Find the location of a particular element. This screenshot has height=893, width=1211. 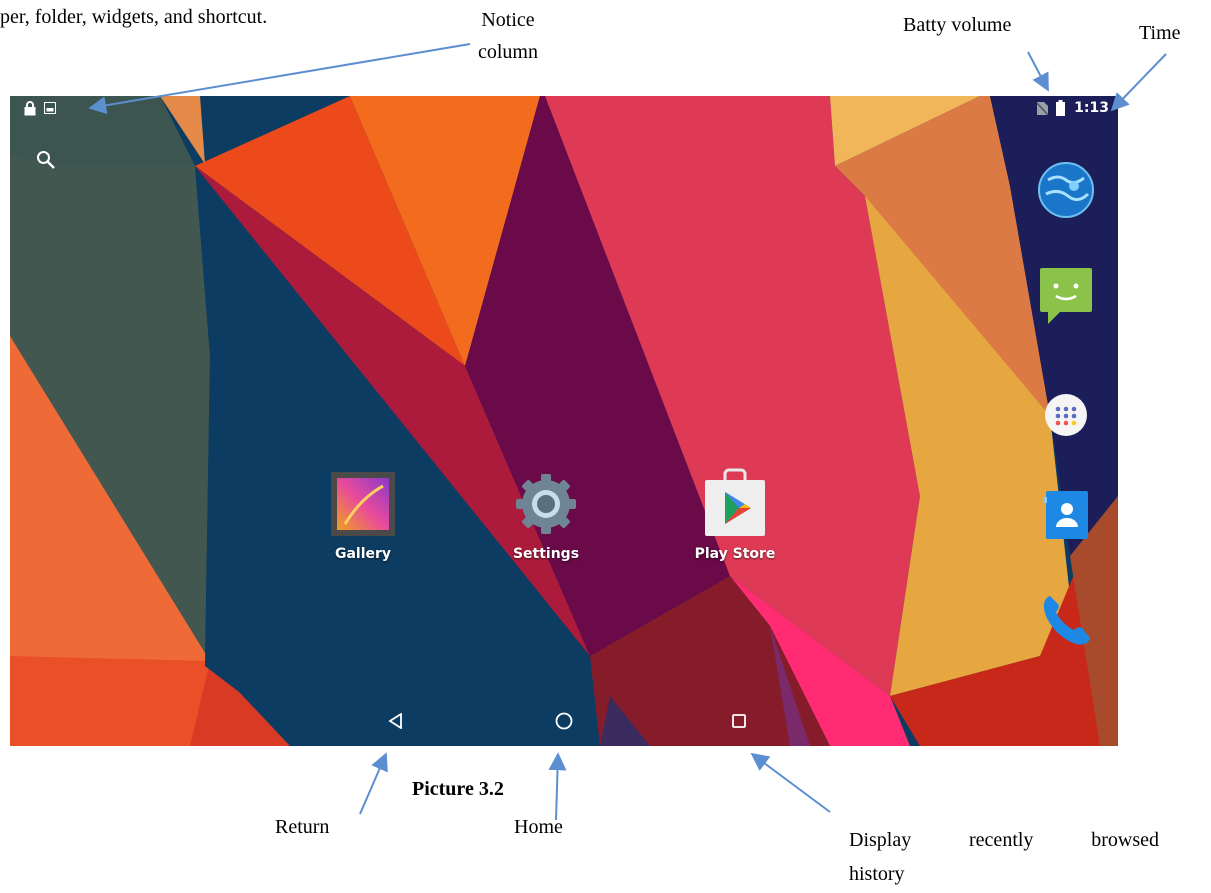

callout-notice-line1: Notice is located at coordinates (508, 20).